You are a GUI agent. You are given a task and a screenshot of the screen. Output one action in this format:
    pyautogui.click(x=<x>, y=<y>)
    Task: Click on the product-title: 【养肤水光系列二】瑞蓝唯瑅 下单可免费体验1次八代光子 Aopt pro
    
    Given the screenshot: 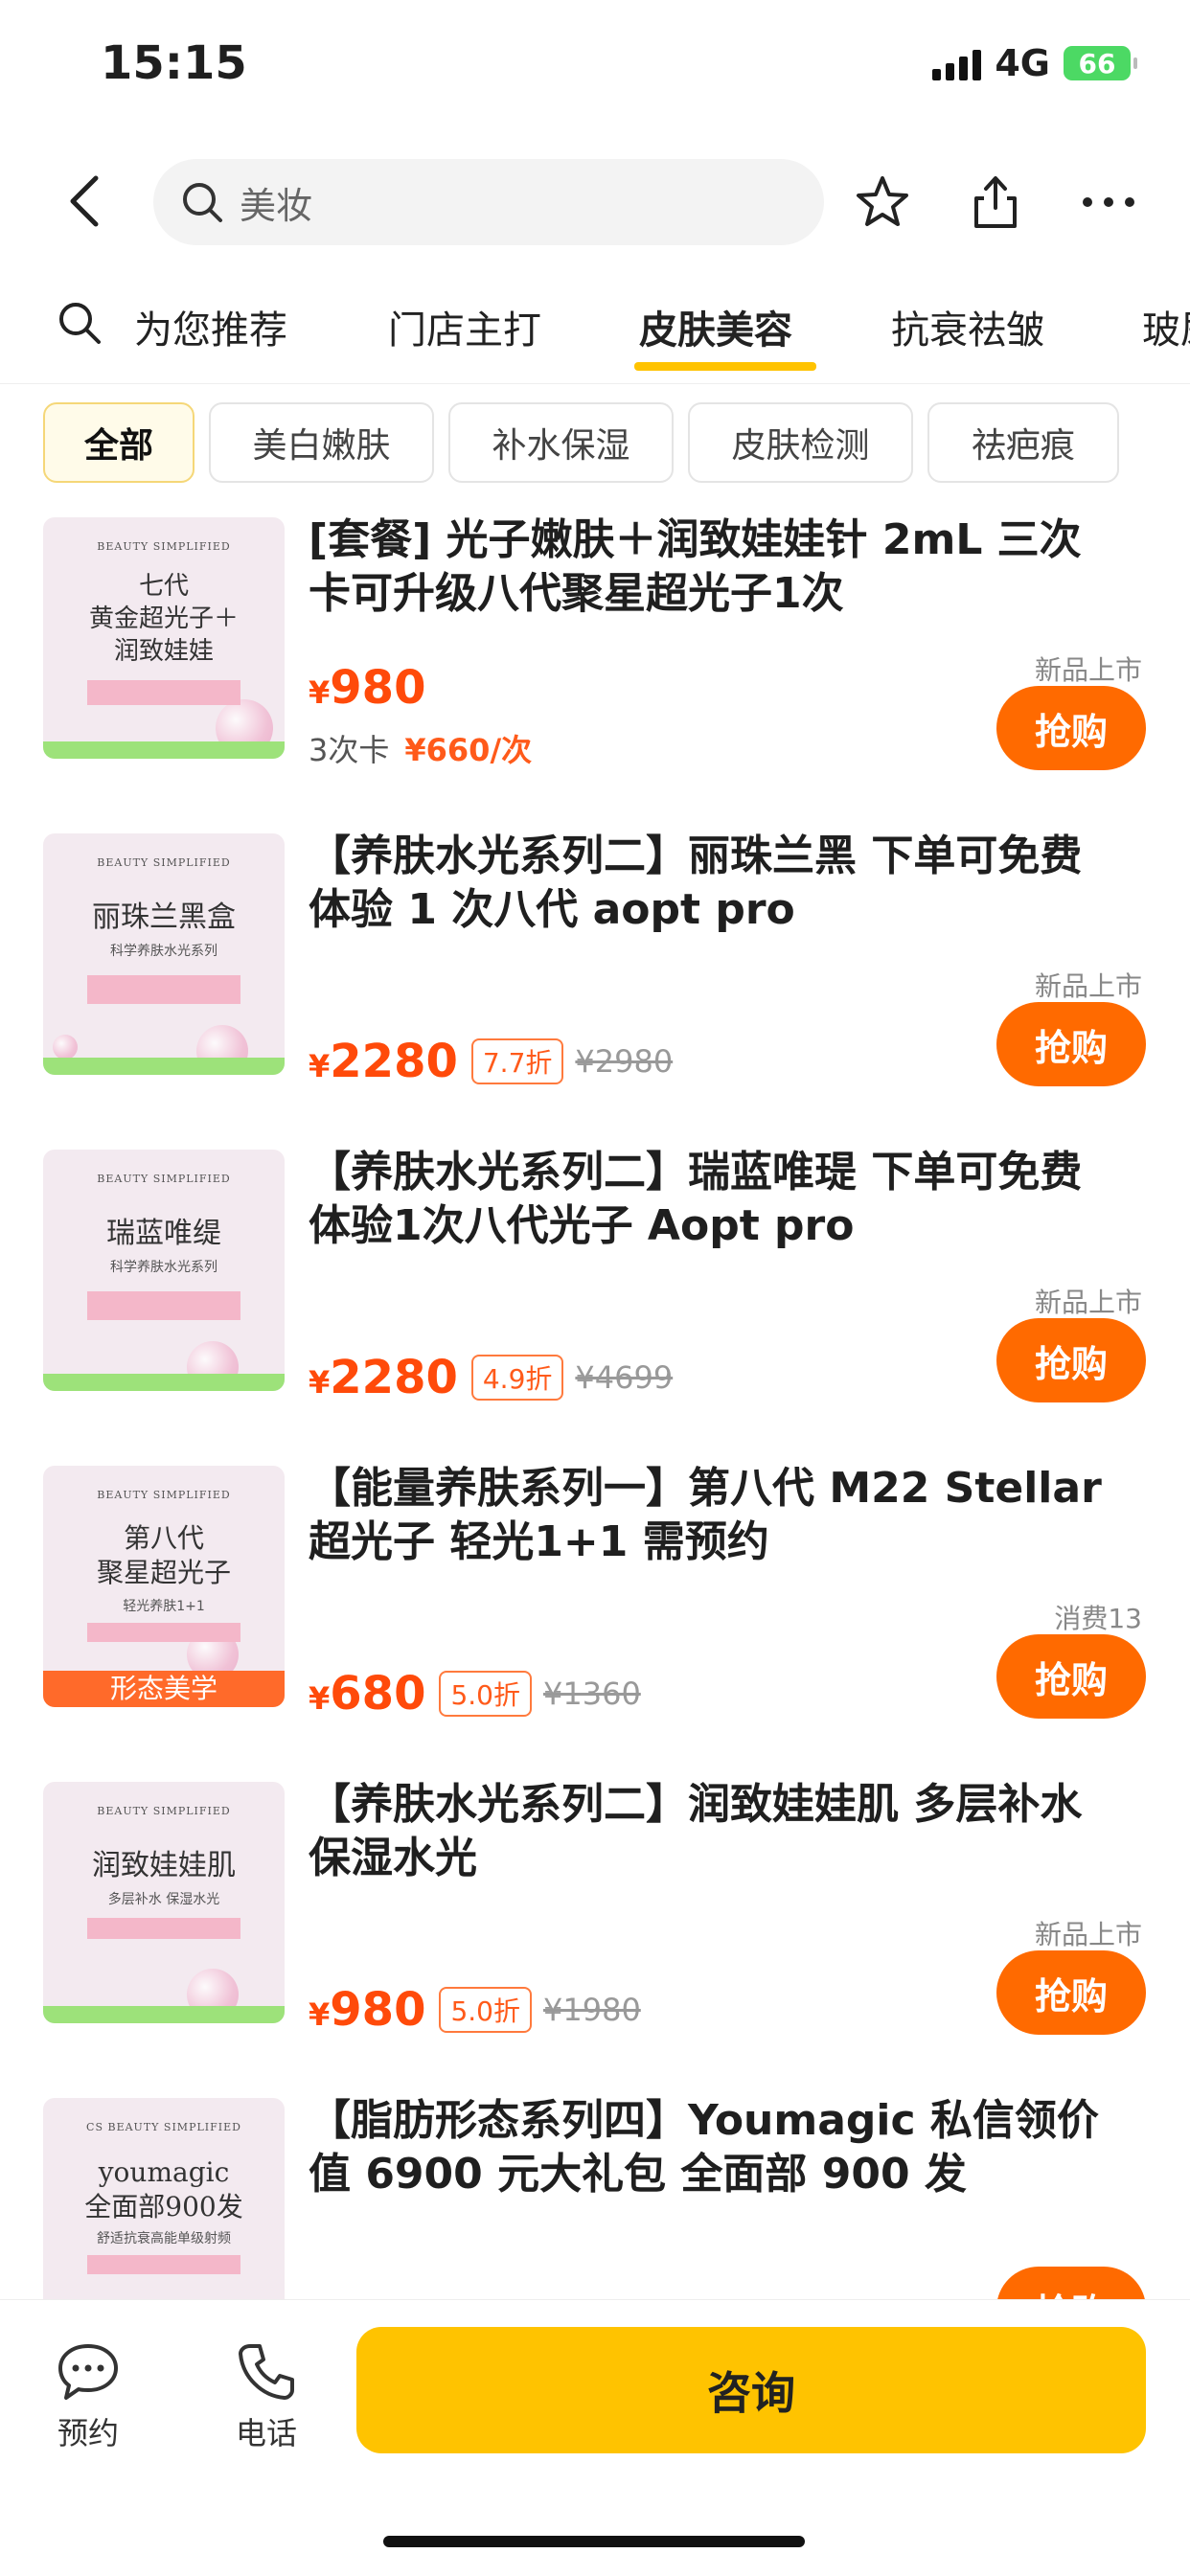 What is the action you would take?
    pyautogui.click(x=696, y=1199)
    